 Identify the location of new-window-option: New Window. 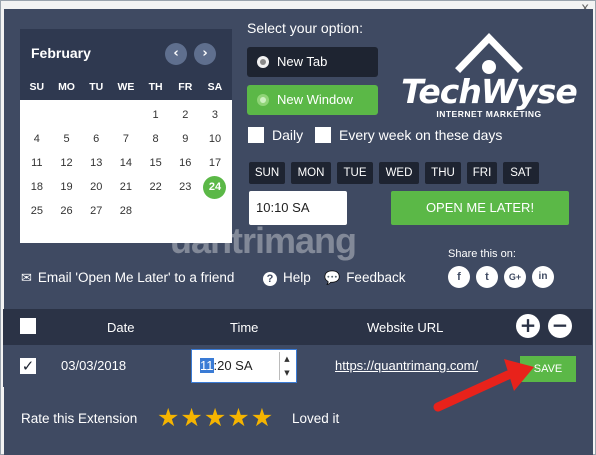
(312, 100).